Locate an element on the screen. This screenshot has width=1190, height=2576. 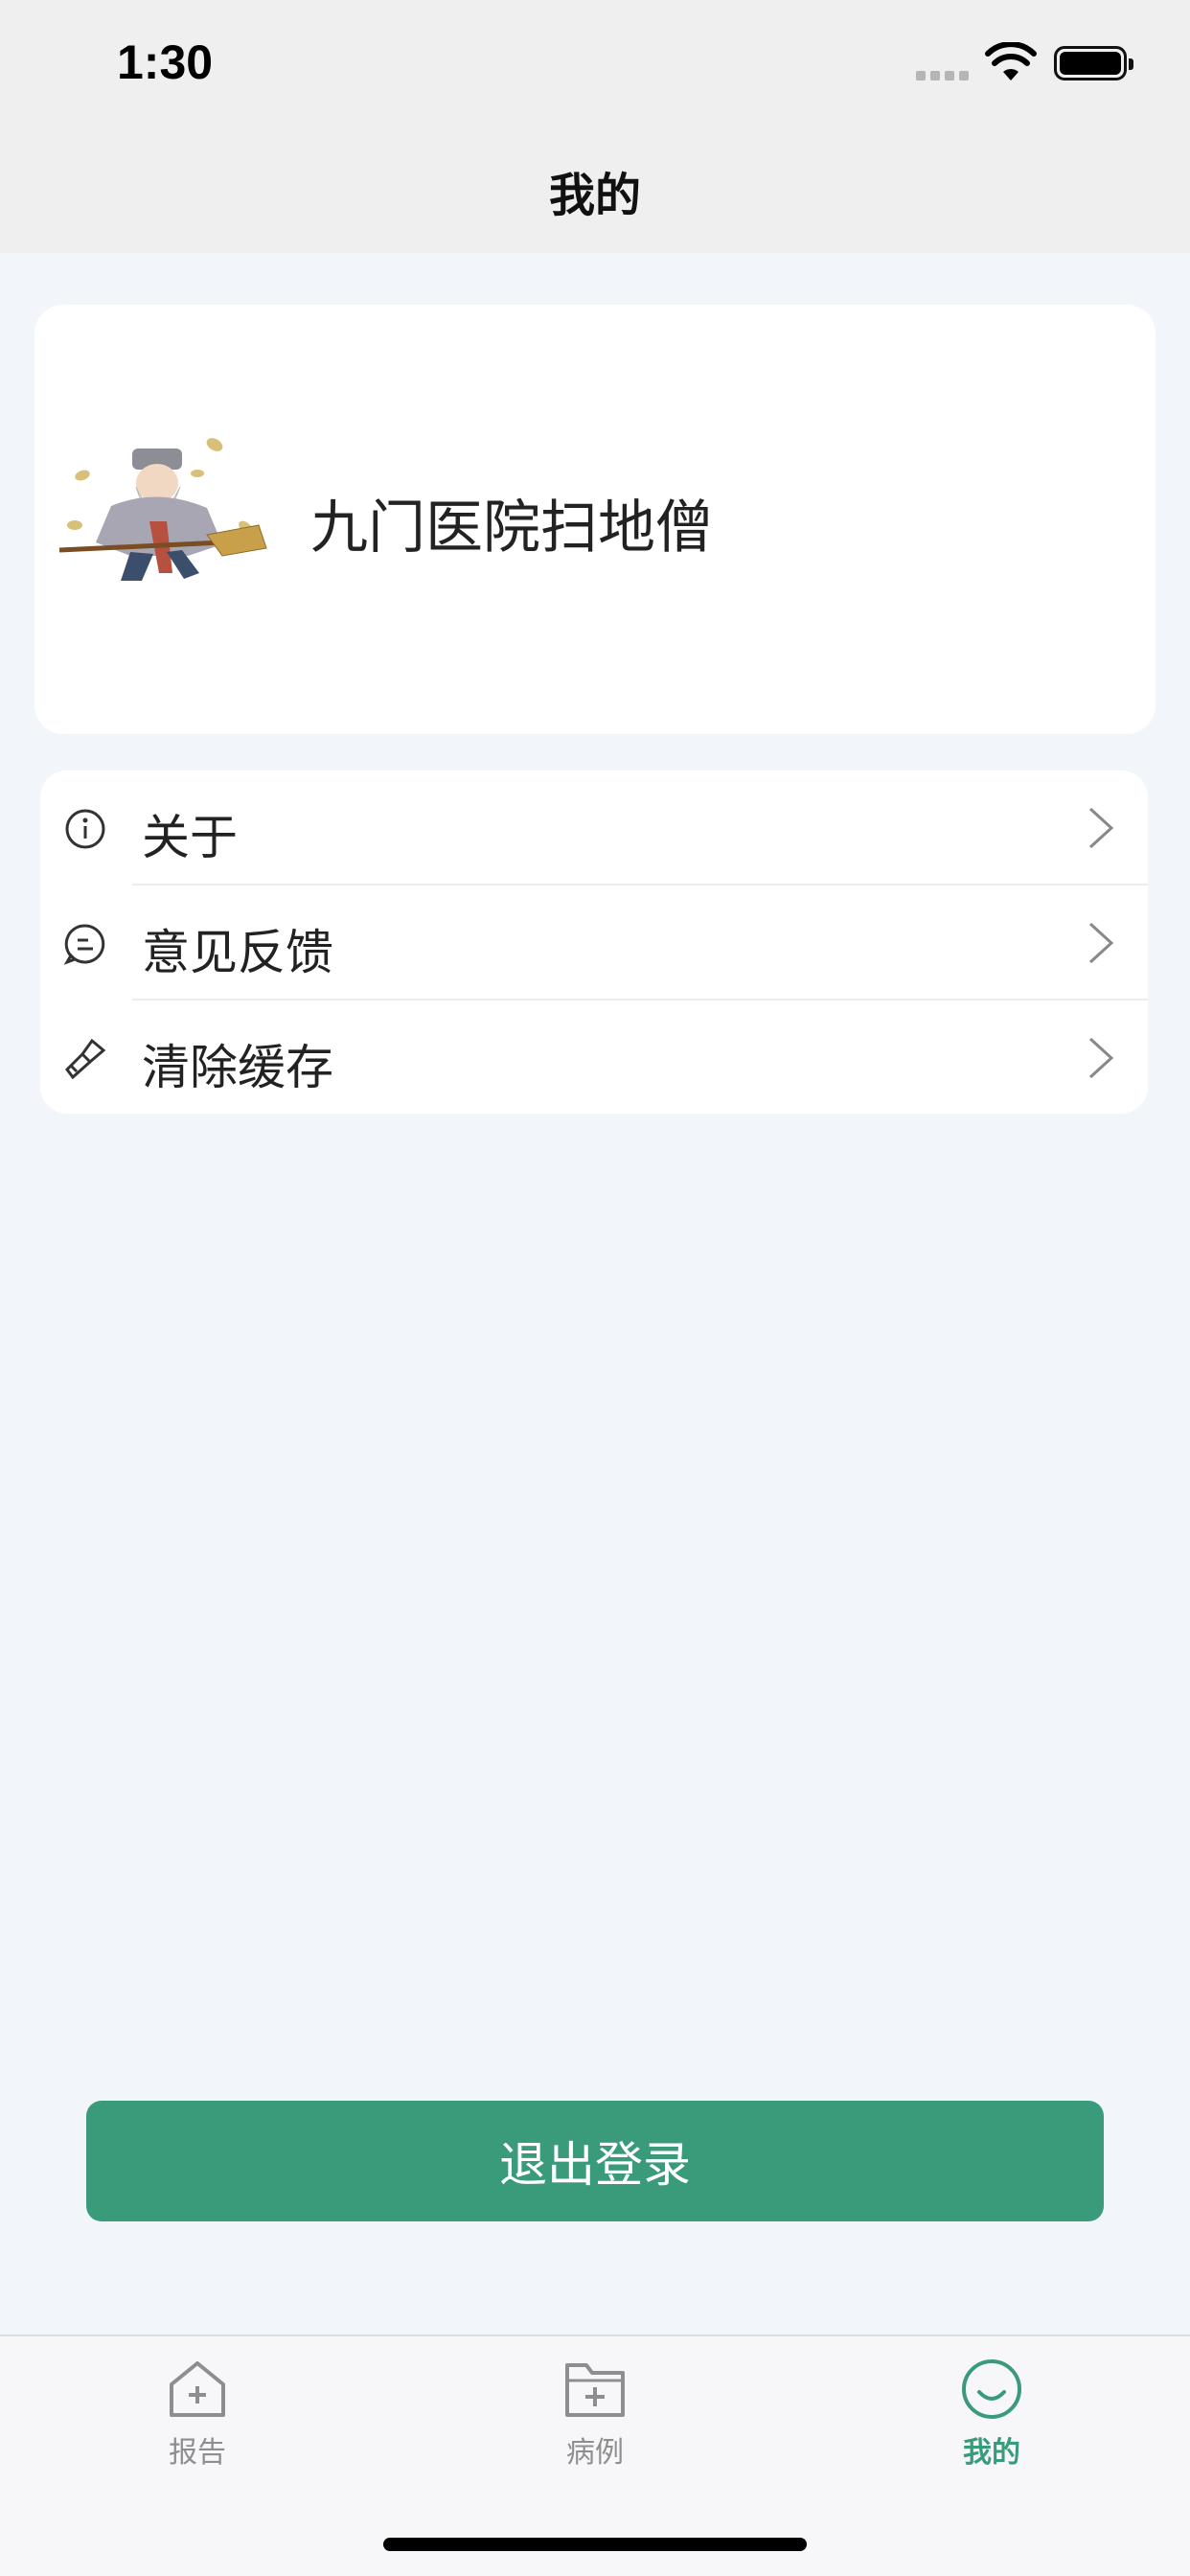
home-indicator is located at coordinates (595, 2544).